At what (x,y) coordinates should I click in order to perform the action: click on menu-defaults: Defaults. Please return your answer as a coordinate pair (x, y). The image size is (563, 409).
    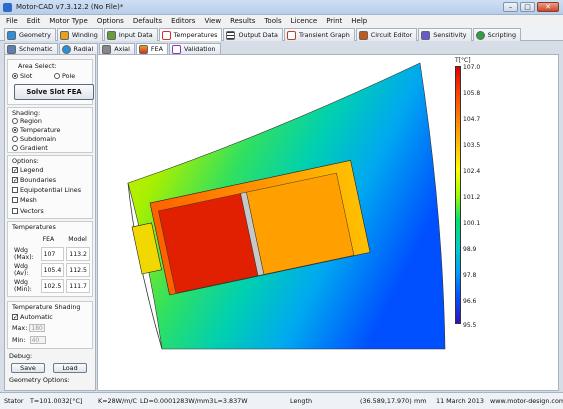
    Looking at the image, I should click on (147, 21).